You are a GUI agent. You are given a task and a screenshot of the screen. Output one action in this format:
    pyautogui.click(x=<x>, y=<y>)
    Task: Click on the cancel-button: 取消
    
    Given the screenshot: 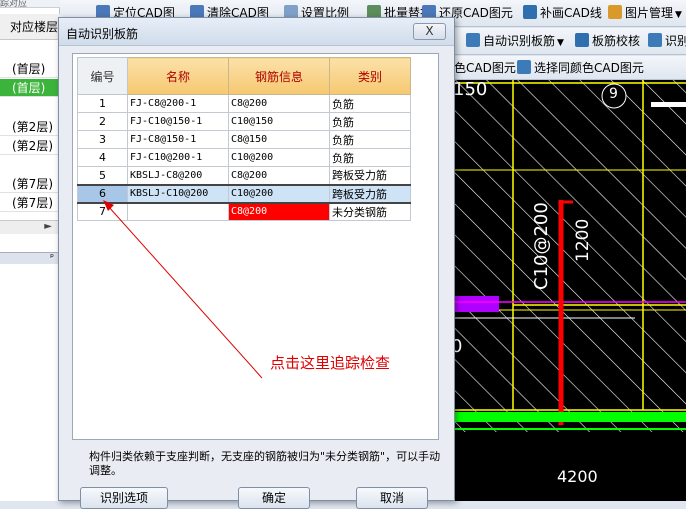 What is the action you would take?
    pyautogui.click(x=392, y=498)
    